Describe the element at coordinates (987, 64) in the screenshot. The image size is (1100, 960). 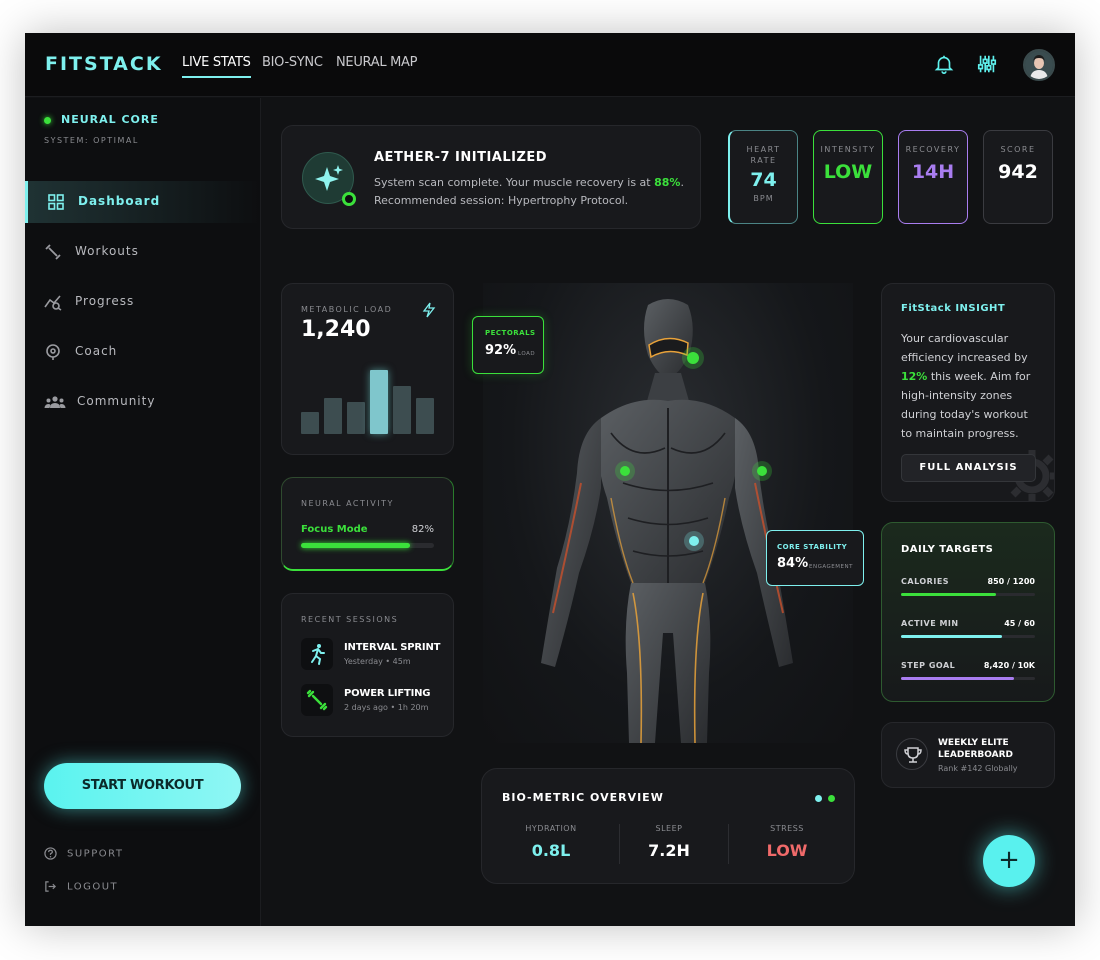
I see `equalizer-icon` at that location.